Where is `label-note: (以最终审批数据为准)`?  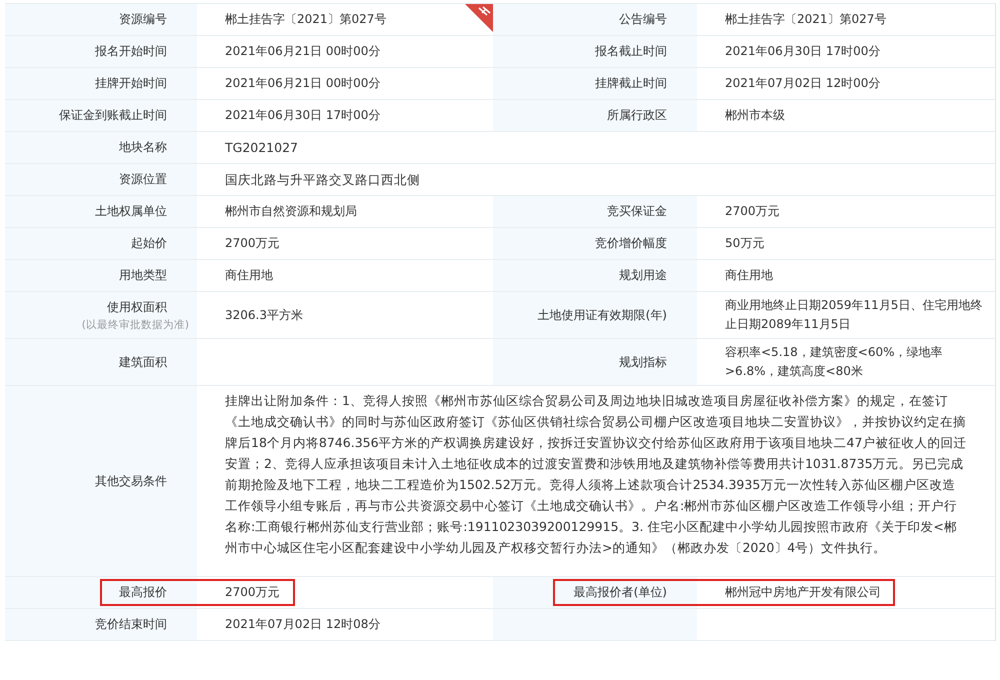 label-note: (以最终审批数据为准) is located at coordinates (135, 325).